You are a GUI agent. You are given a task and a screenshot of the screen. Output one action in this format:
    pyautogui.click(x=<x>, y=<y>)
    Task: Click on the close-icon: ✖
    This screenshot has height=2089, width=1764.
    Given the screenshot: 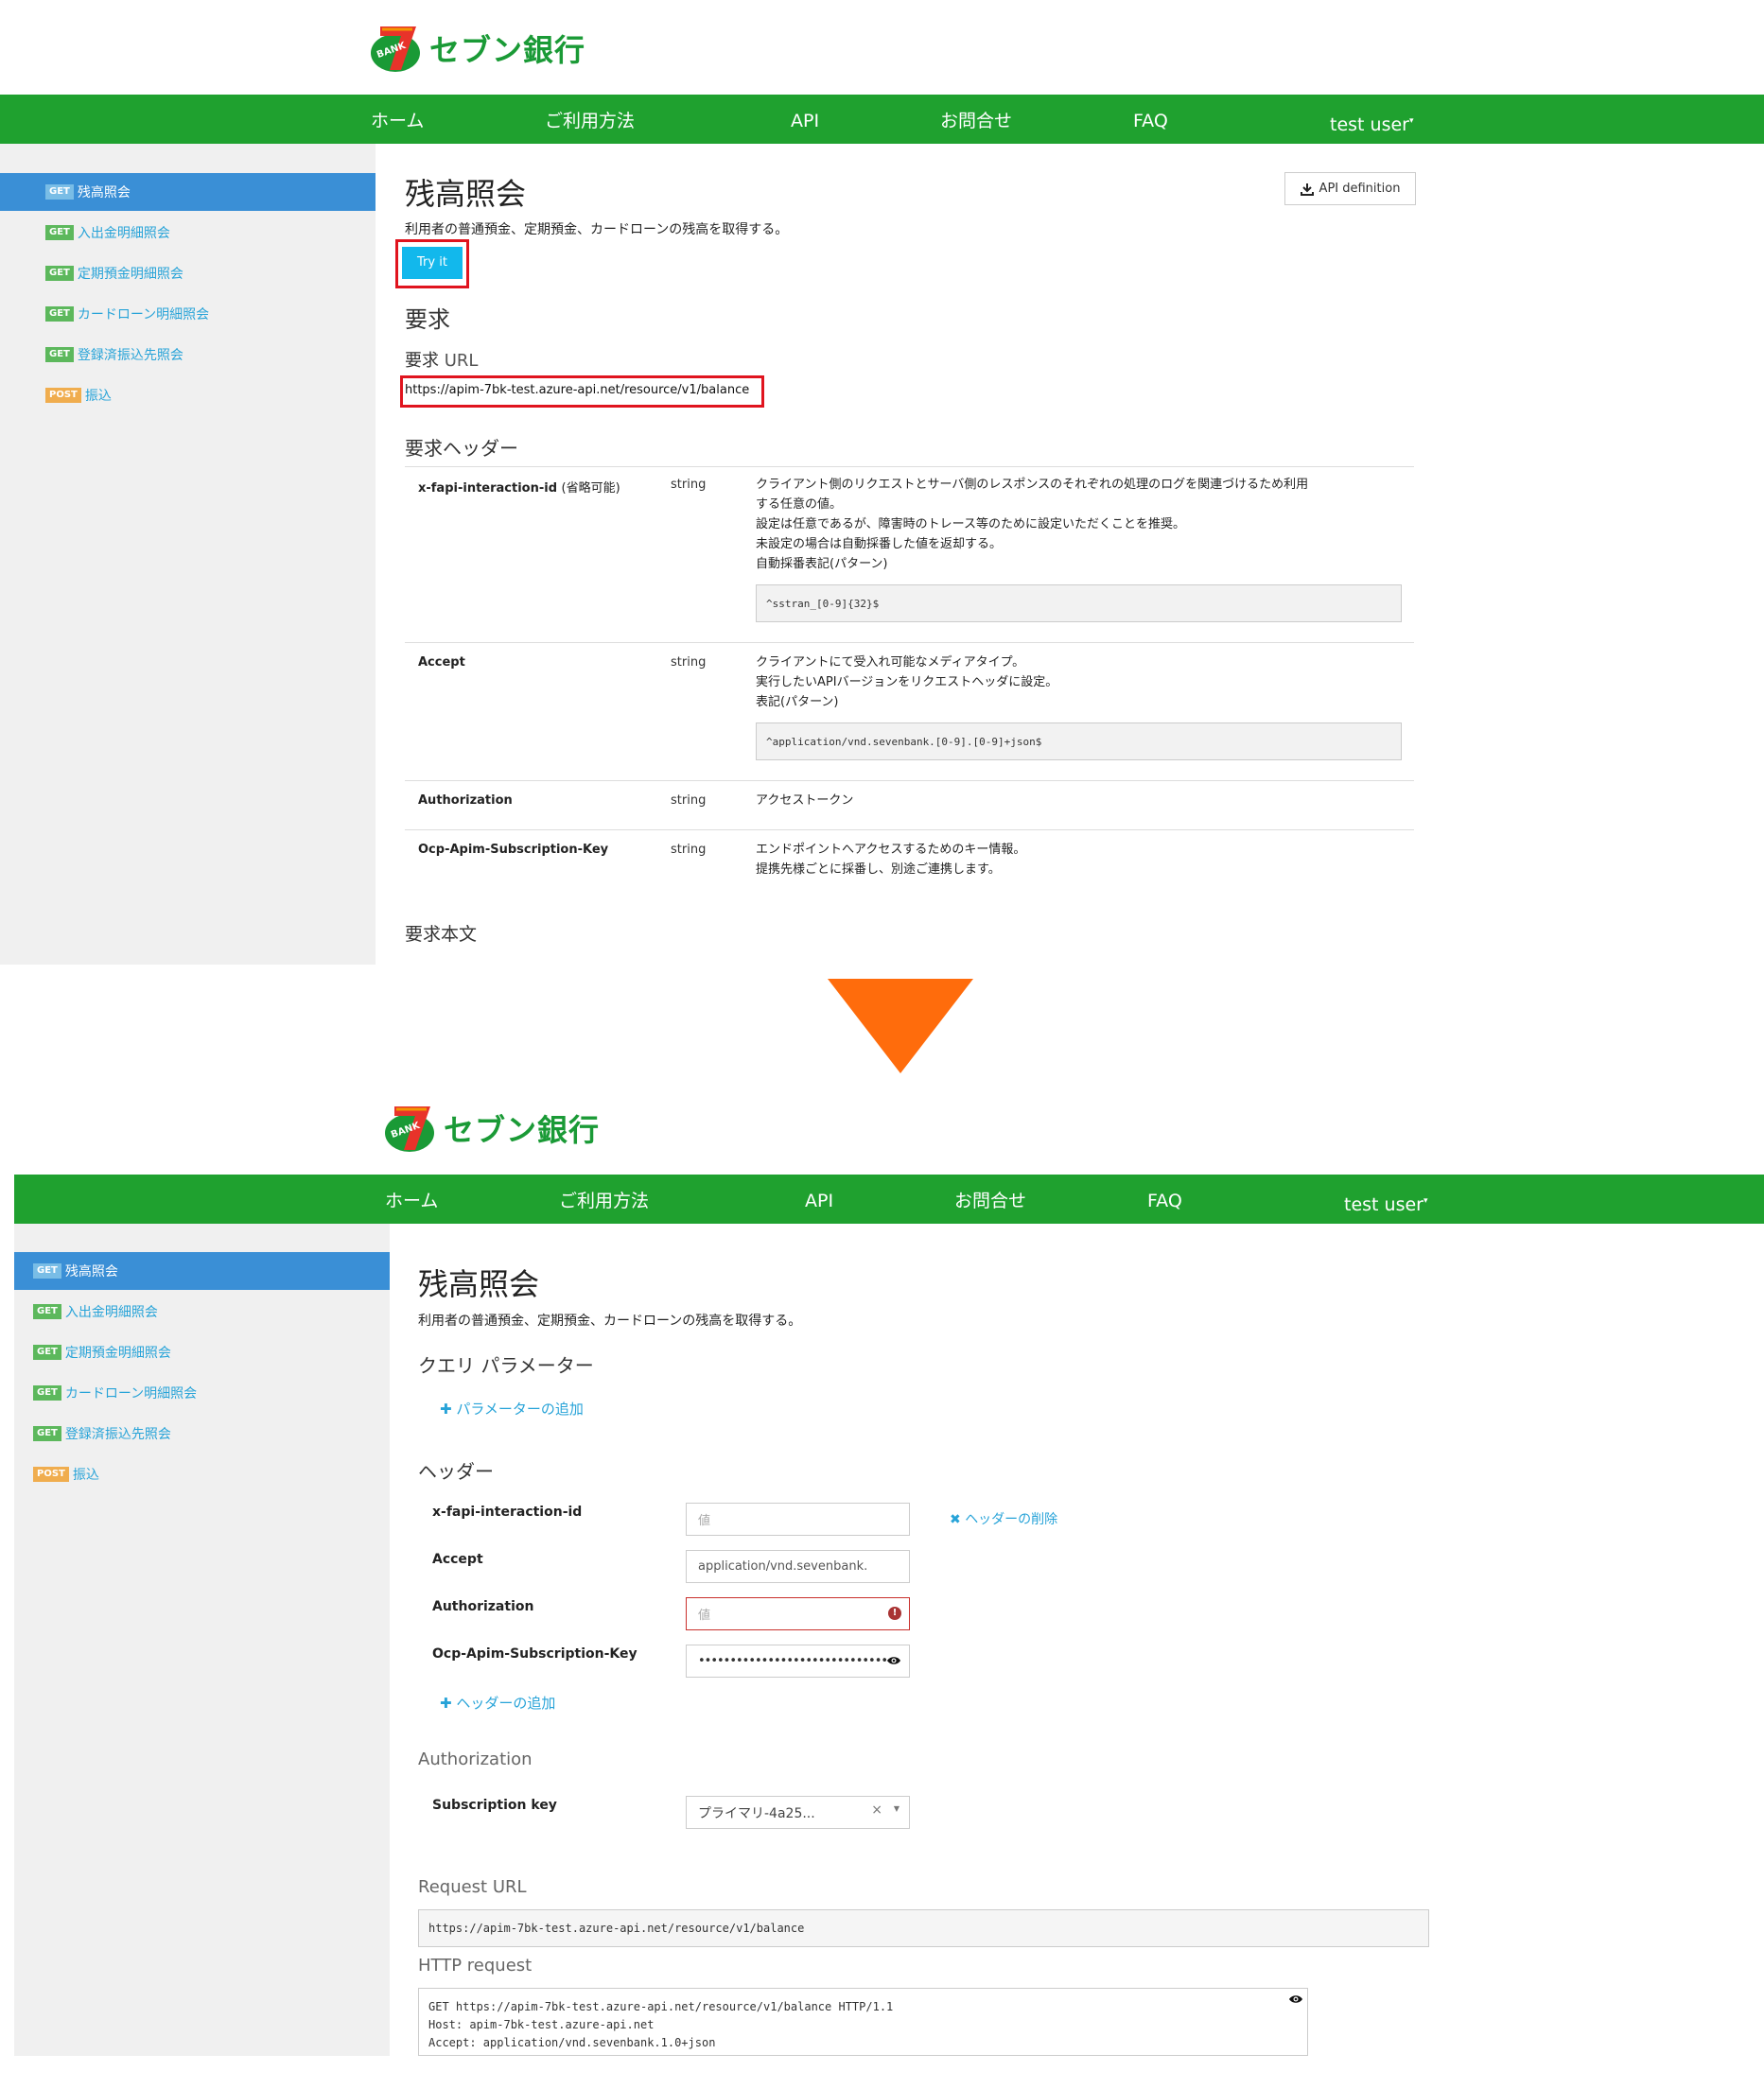 What is the action you would take?
    pyautogui.click(x=955, y=1519)
    